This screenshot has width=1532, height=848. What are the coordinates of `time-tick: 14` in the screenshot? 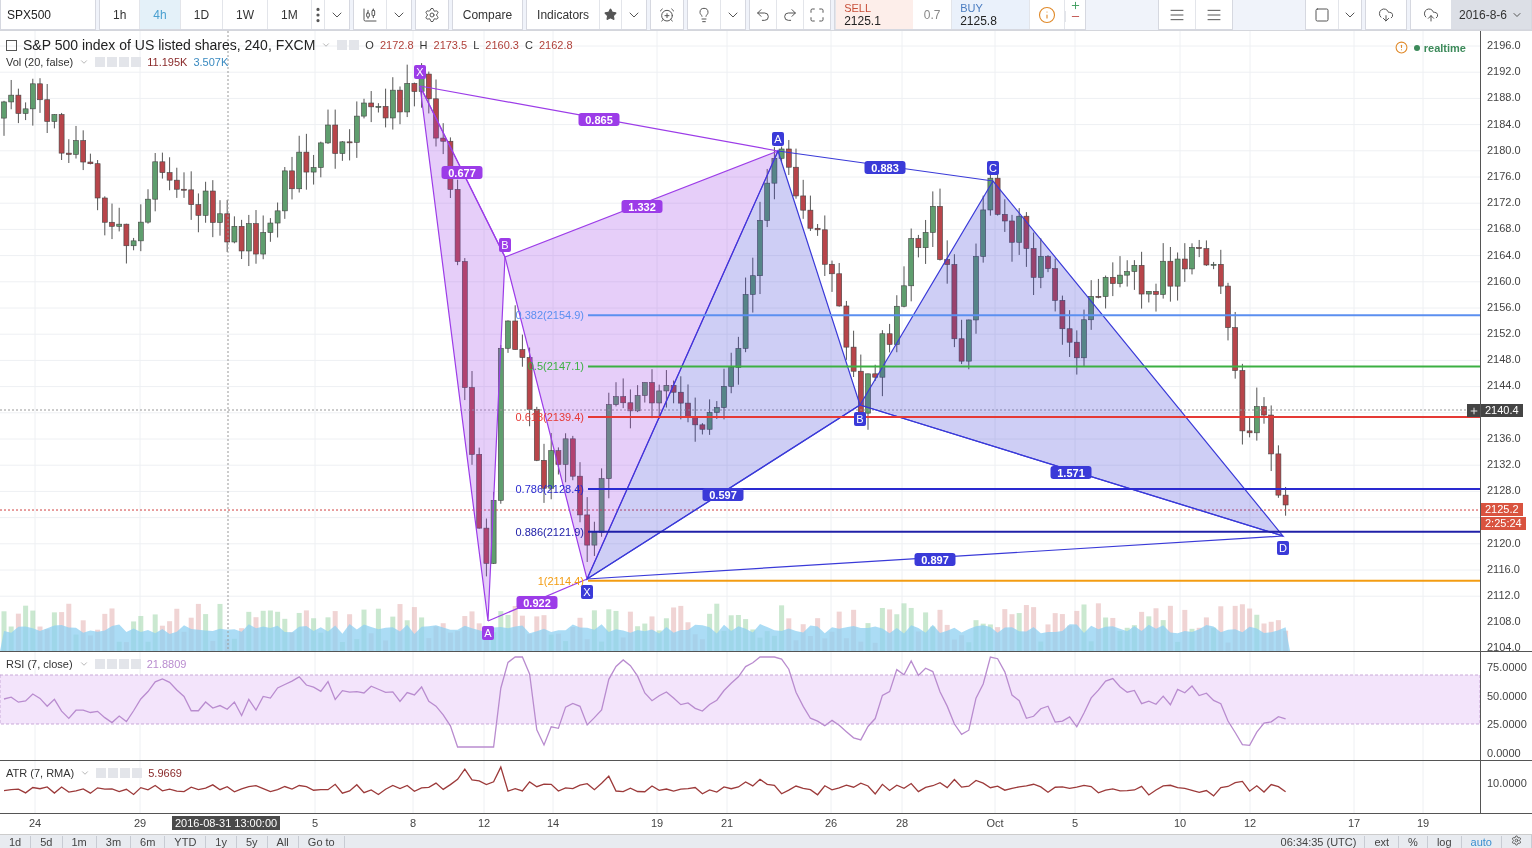 It's located at (553, 823).